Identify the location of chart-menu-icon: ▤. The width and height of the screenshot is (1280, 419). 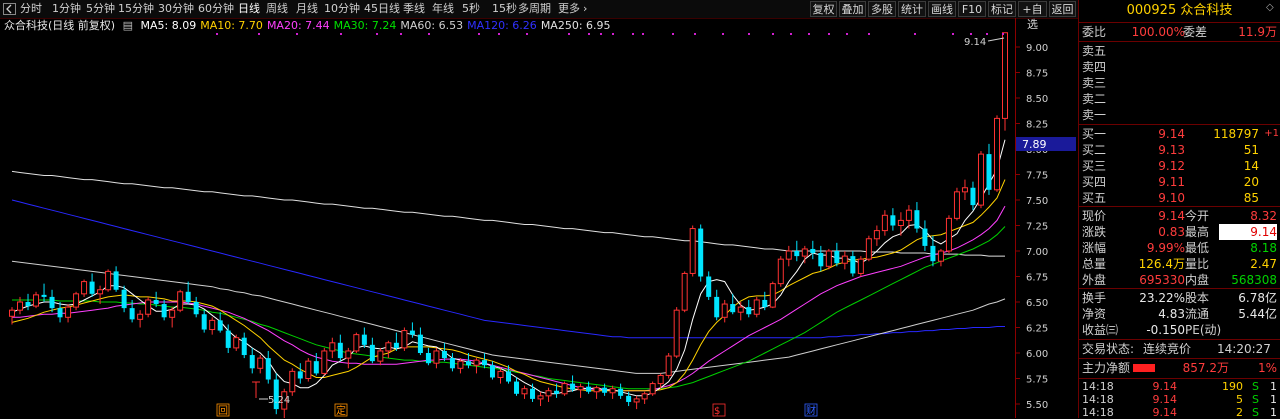
(128, 25).